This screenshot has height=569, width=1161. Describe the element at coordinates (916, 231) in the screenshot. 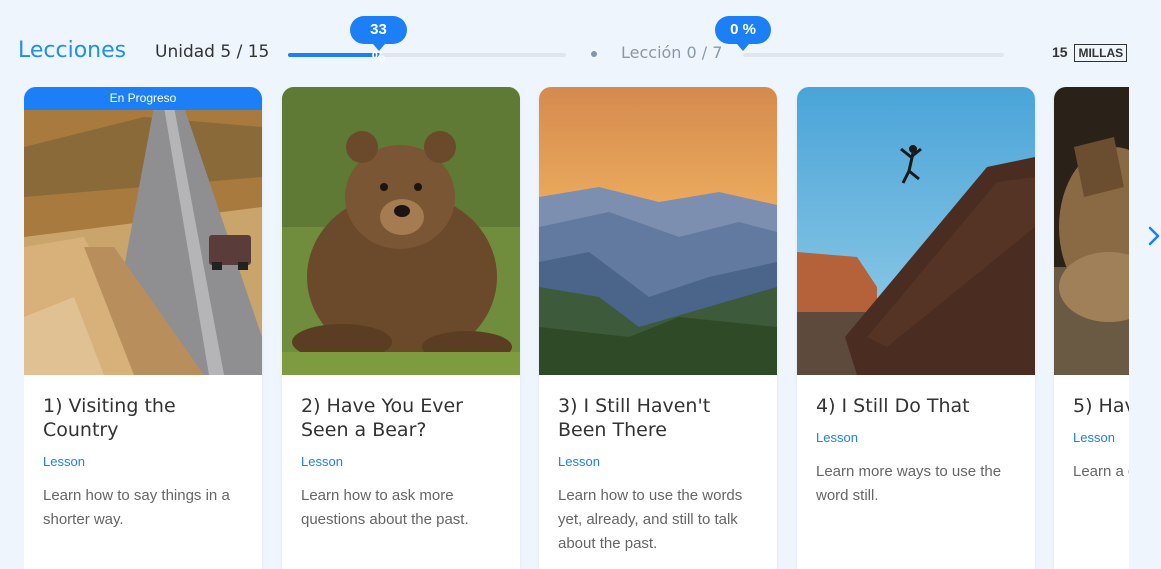

I see `cliff-jump-image` at that location.